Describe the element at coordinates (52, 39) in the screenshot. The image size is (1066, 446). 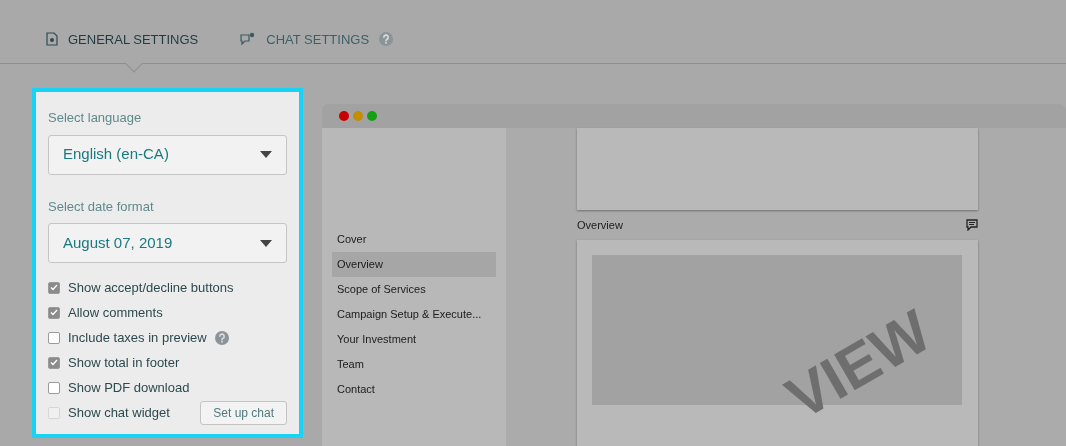
I see `document-gear-icon` at that location.